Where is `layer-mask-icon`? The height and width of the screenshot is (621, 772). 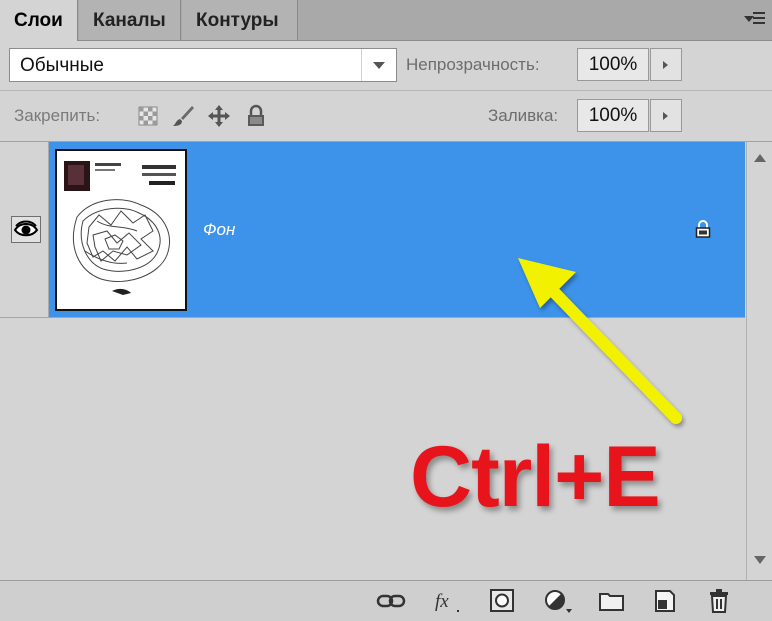
layer-mask-icon is located at coordinates (502, 601).